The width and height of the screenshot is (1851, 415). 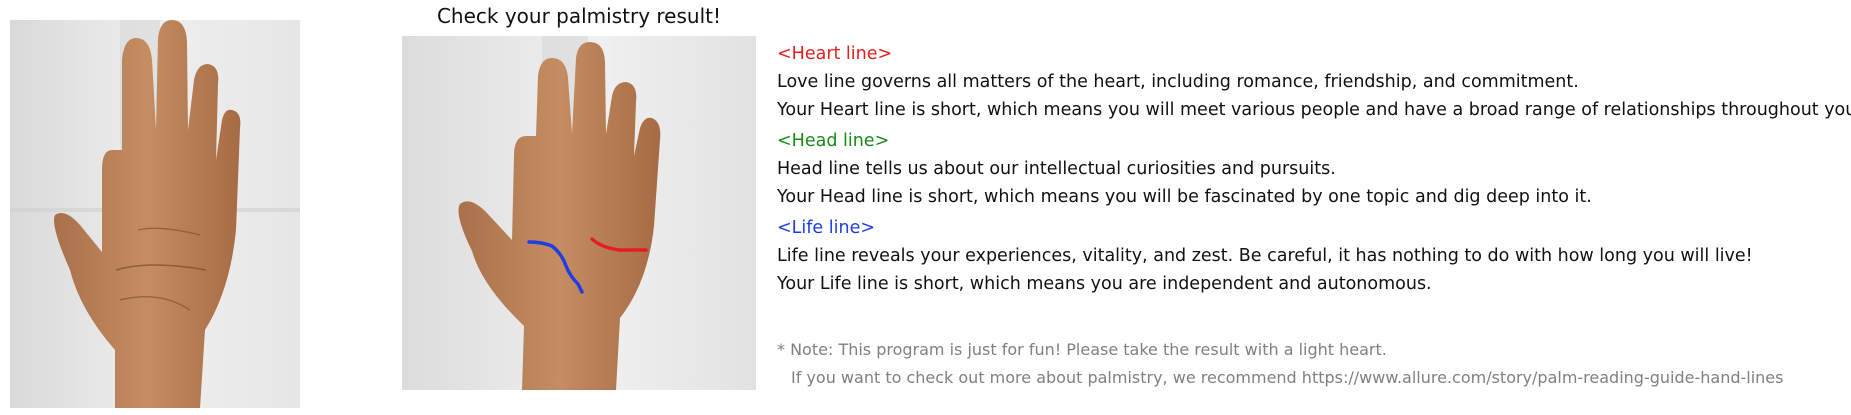 I want to click on head-line-header: <Head line>, so click(x=833, y=141).